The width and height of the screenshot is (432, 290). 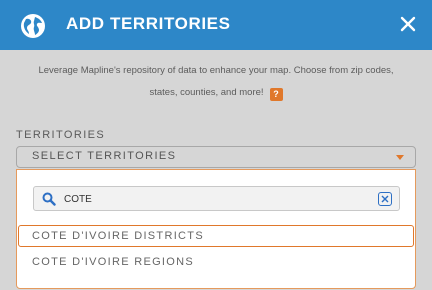 I want to click on territories-label: TERRITORIES, so click(x=61, y=135).